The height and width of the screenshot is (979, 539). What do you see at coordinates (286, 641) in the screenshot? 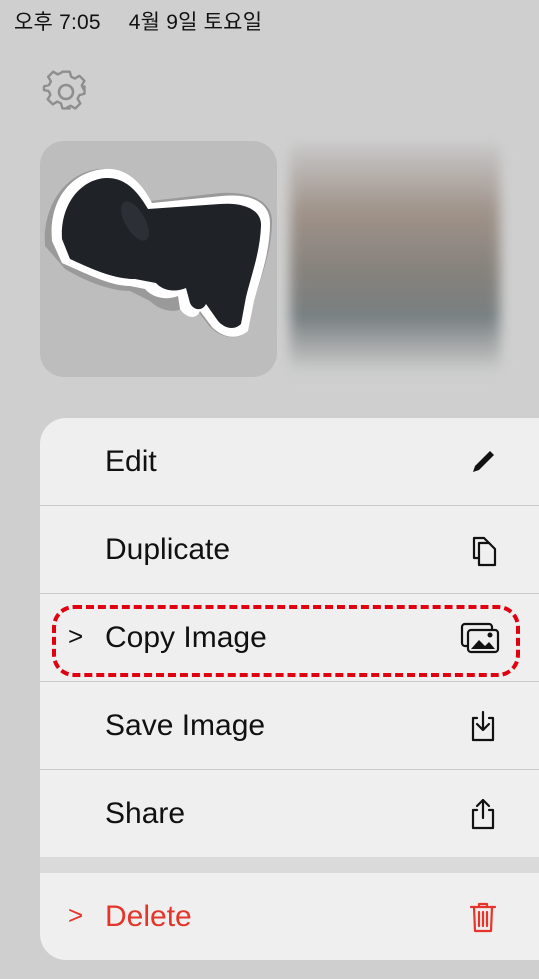
I see `highlight-annotation` at bounding box center [286, 641].